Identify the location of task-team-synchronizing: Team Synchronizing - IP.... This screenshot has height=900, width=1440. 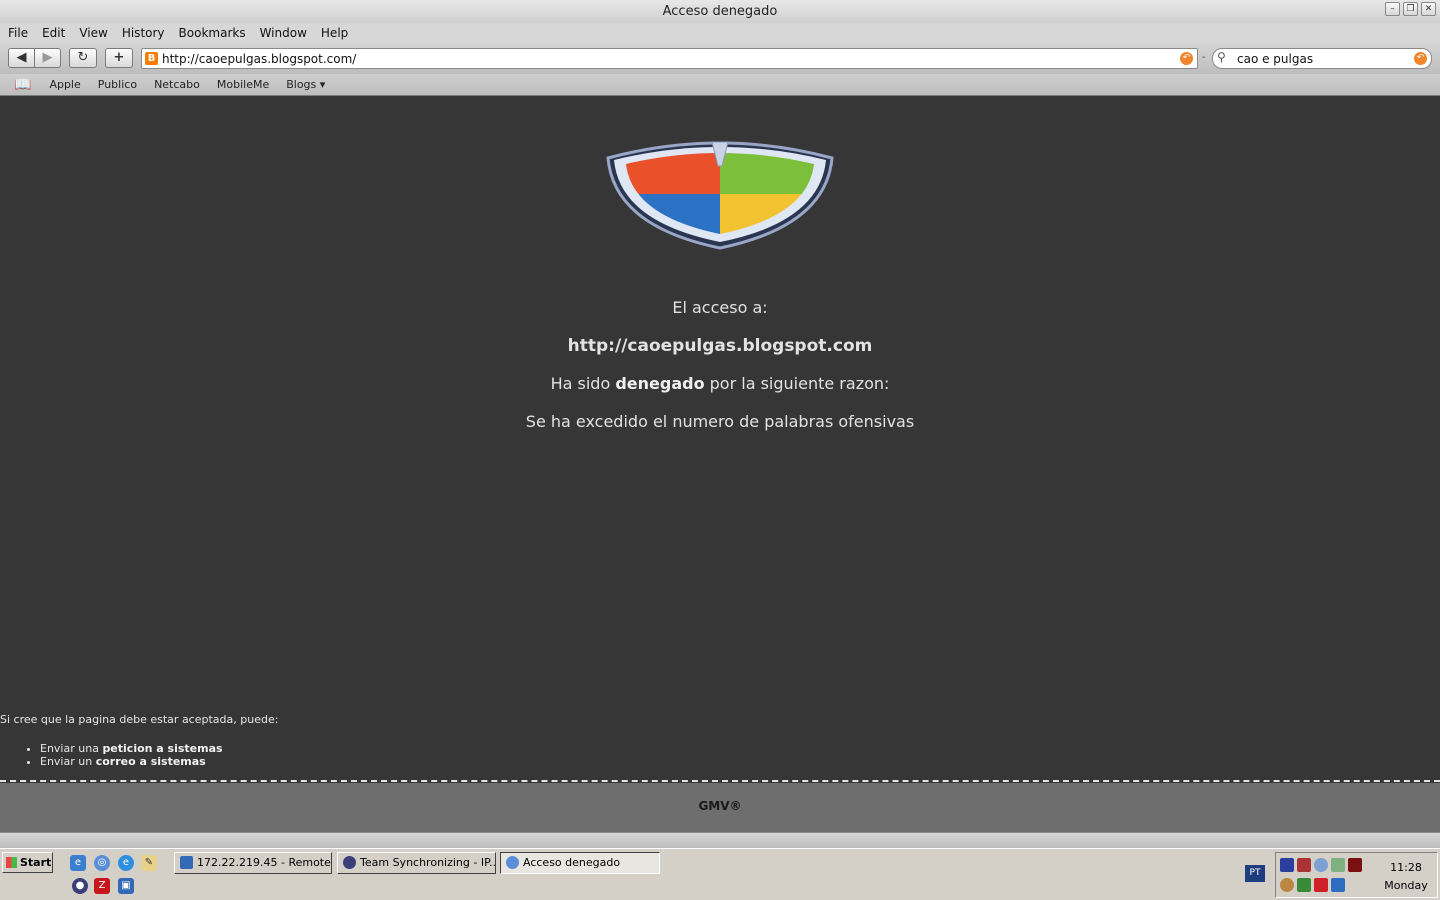
(416, 863).